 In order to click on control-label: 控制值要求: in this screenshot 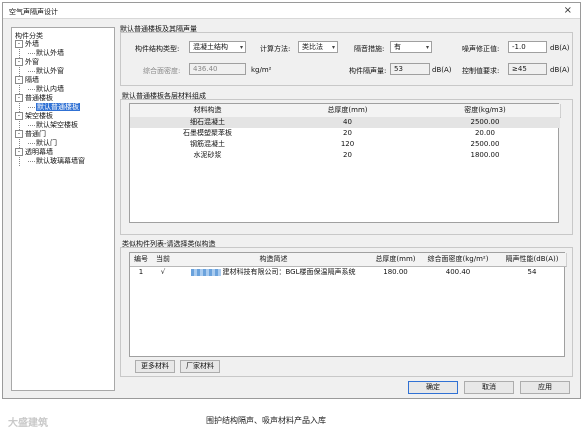, I will do `click(481, 71)`.